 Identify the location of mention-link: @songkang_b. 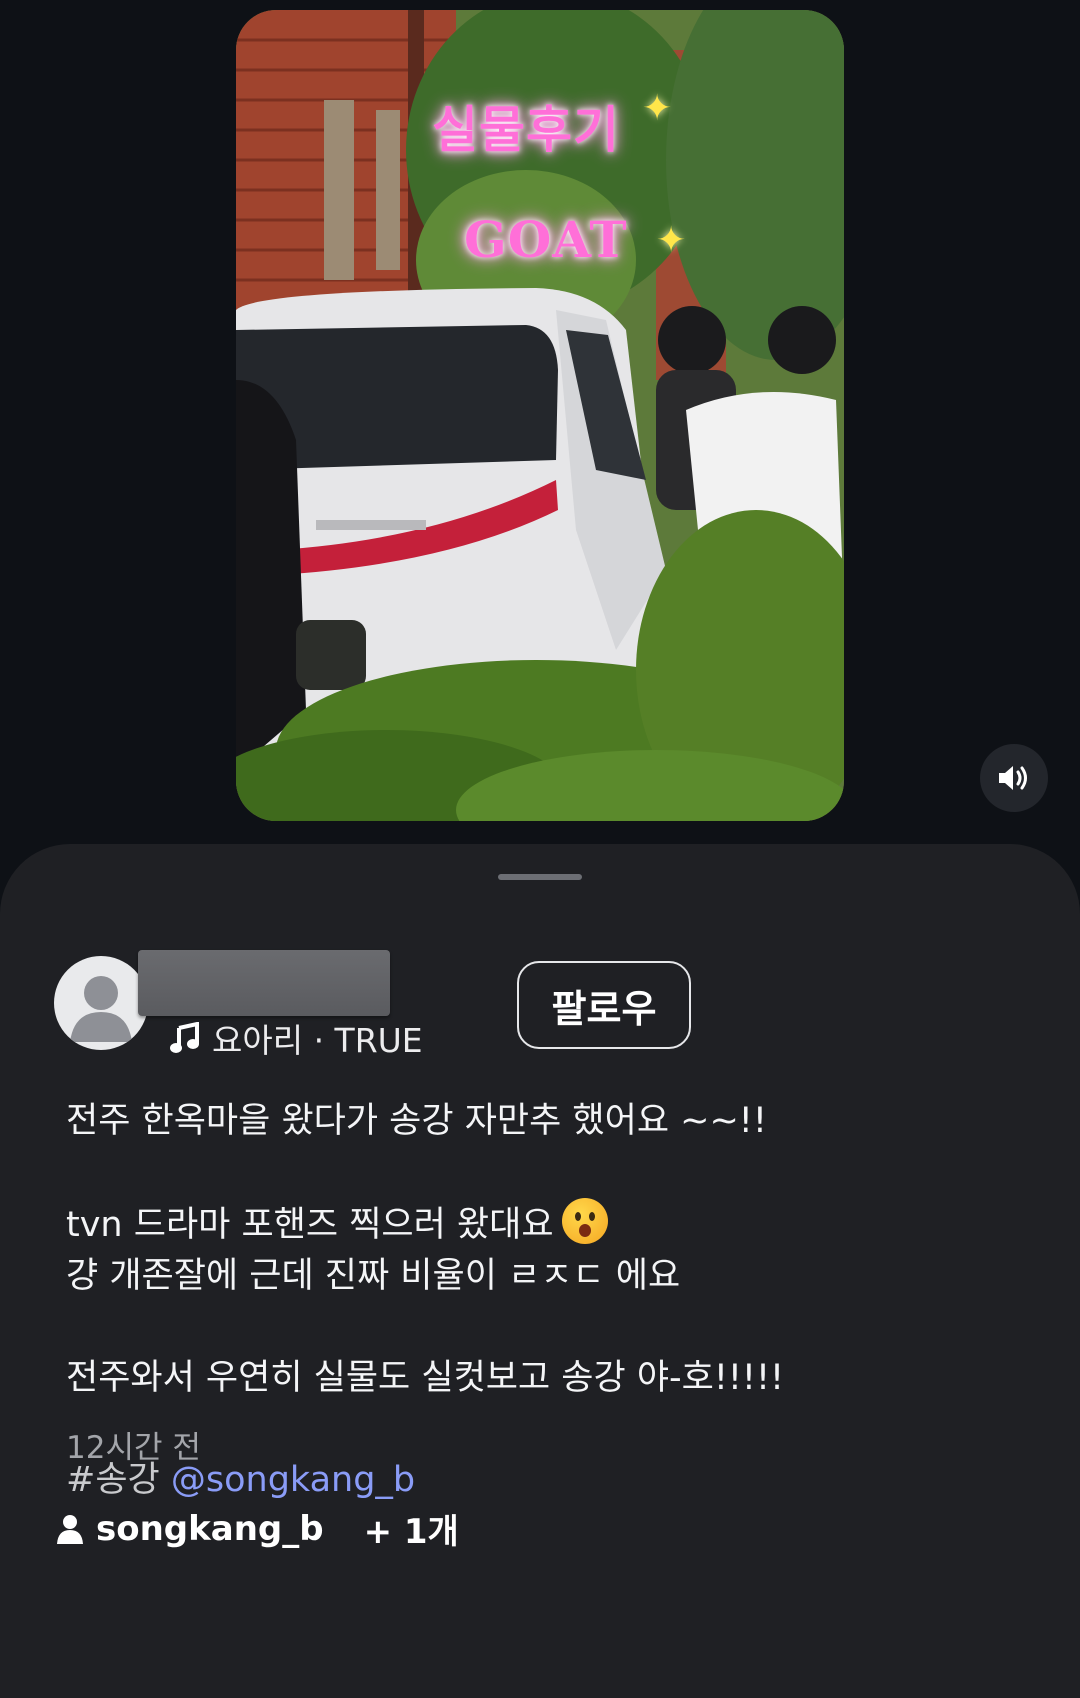
(293, 1480).